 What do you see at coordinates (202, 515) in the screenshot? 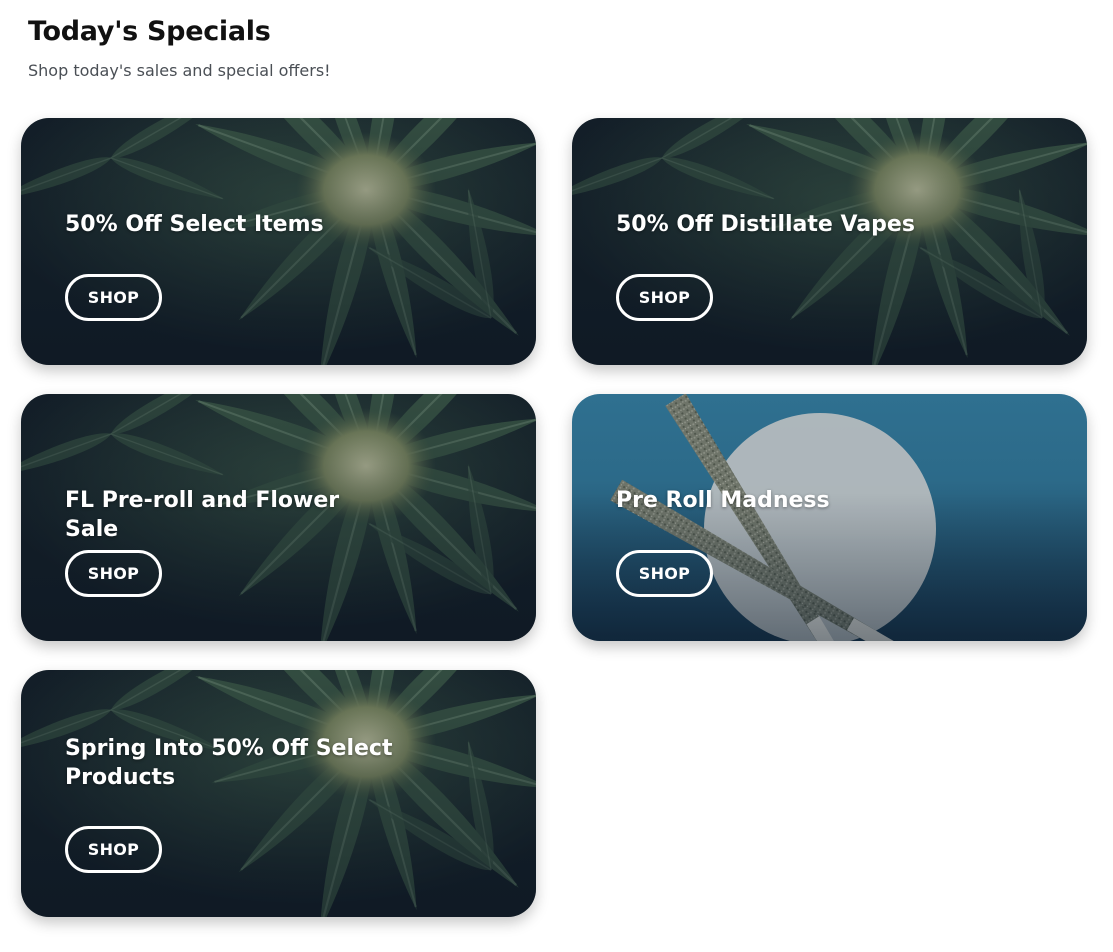
I see `special-card-title: FL Pre-roll and Flower Sale` at bounding box center [202, 515].